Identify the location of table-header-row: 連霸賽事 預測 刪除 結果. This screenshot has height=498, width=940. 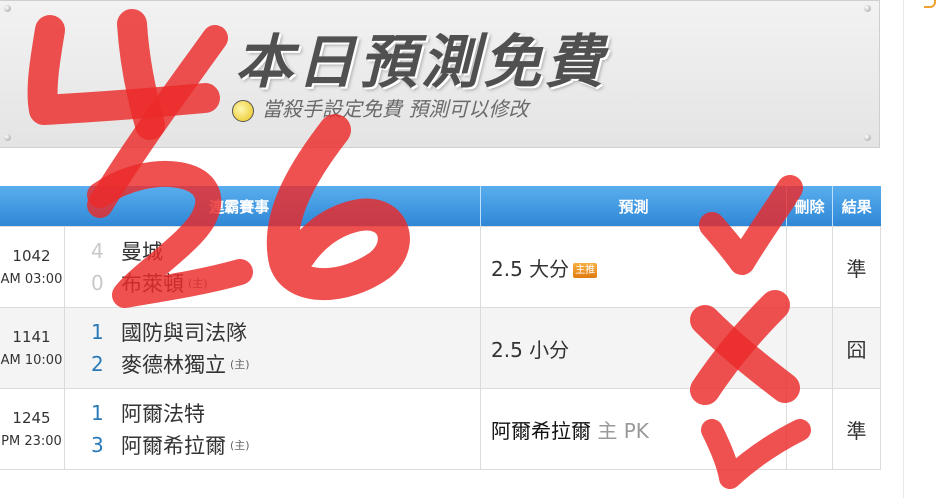
(440, 206).